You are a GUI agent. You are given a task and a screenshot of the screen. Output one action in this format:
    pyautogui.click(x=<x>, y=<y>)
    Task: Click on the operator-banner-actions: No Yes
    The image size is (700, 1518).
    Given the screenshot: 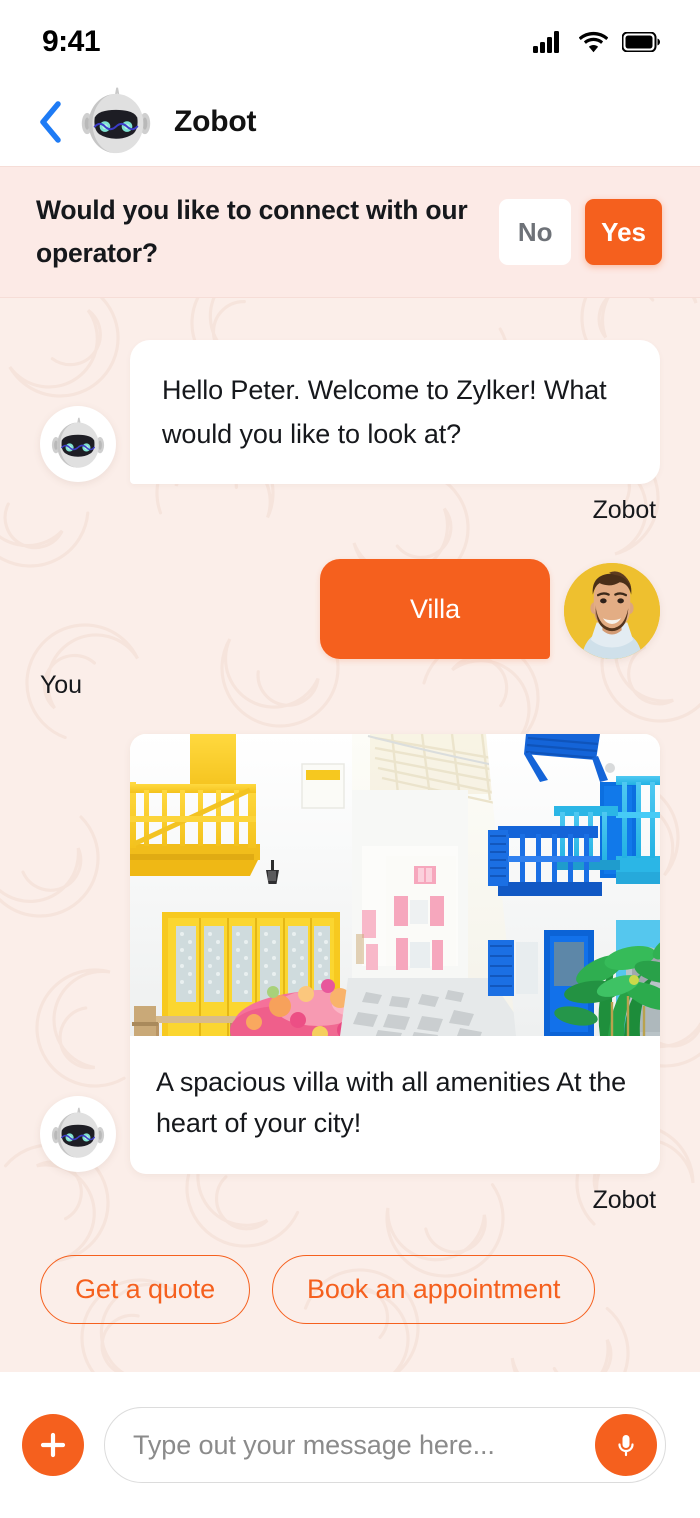 What is the action you would take?
    pyautogui.click(x=580, y=232)
    